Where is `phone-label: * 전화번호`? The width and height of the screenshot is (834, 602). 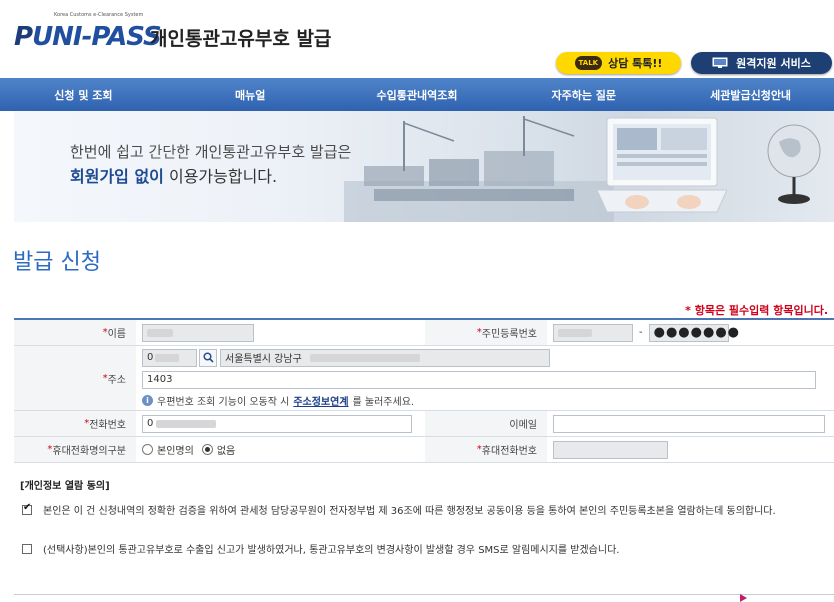
phone-label: * 전화번호 is located at coordinates (75, 423).